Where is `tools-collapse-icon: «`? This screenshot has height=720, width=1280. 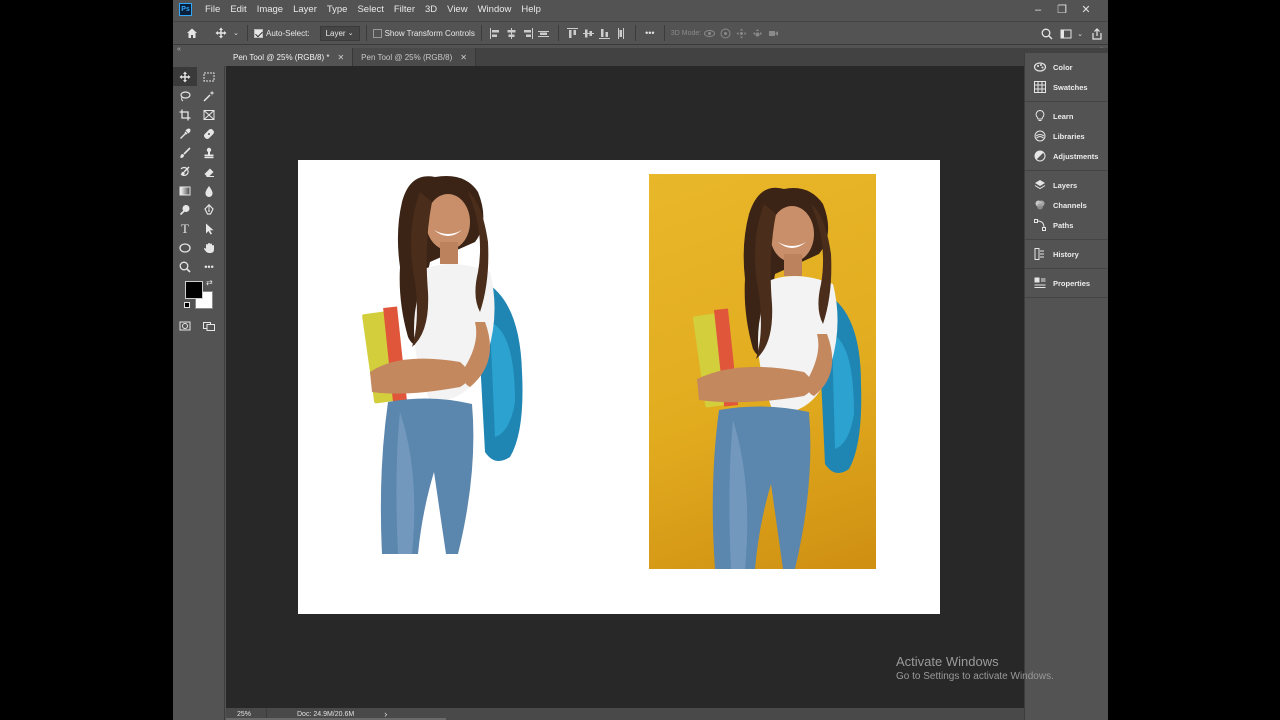 tools-collapse-icon: « is located at coordinates (179, 49).